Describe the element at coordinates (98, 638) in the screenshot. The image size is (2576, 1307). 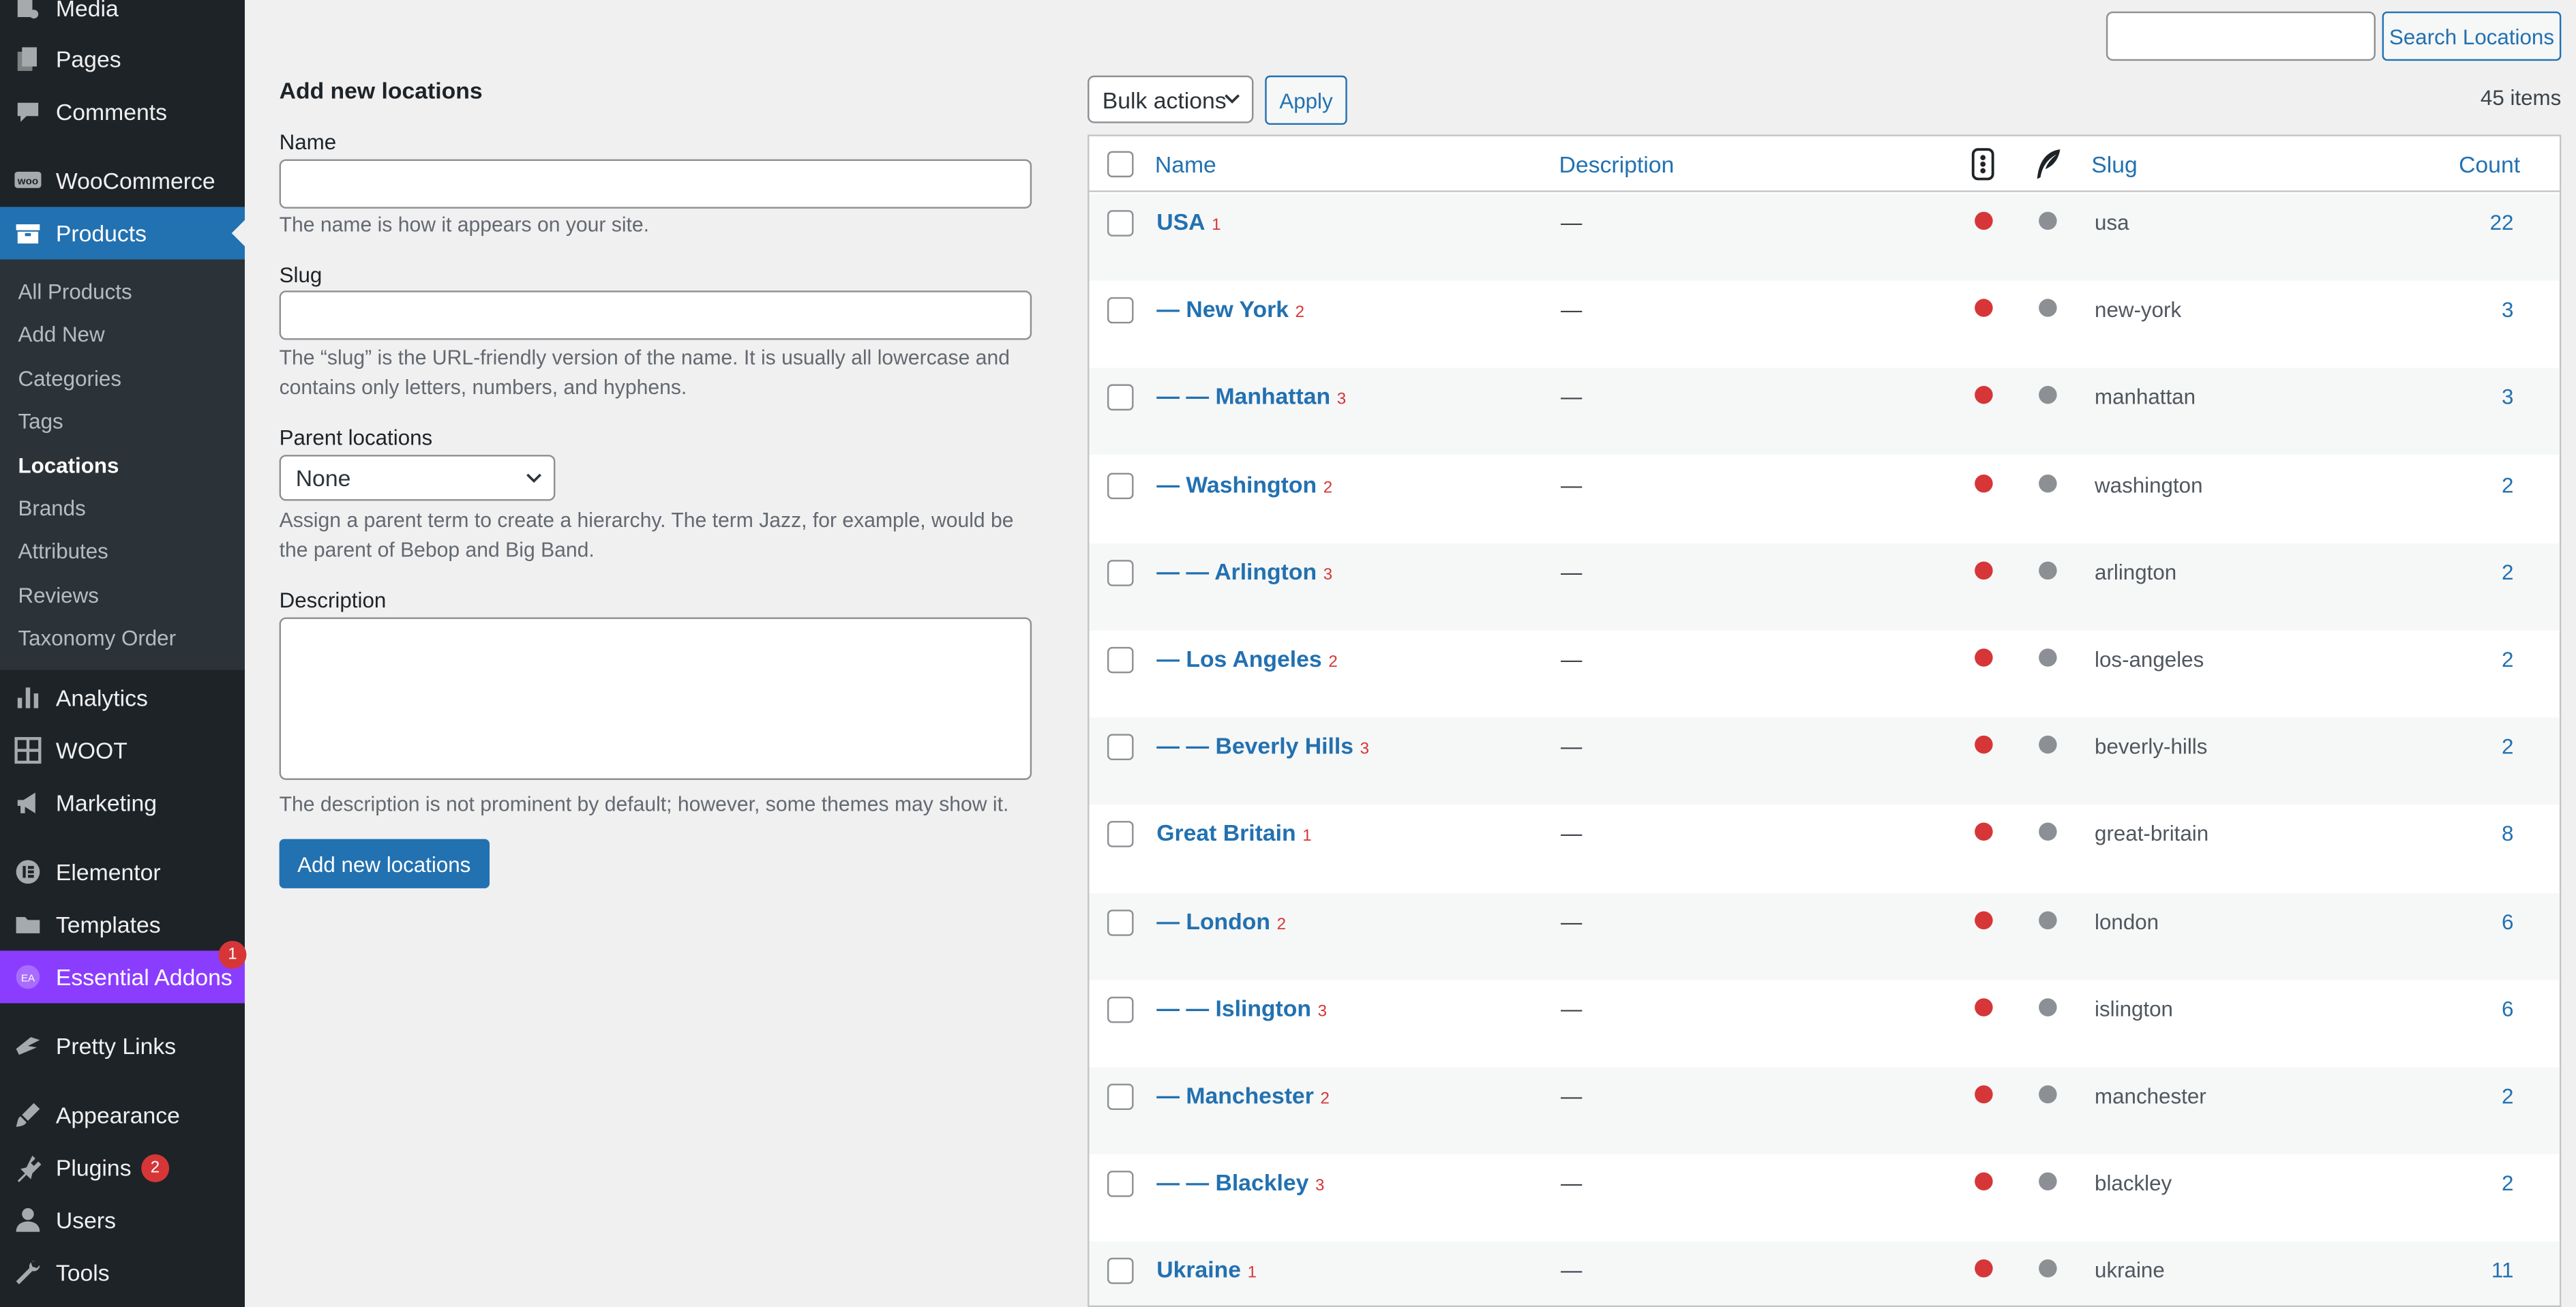
I see `submenu-taxonomy-order: Taxonomy Order` at that location.